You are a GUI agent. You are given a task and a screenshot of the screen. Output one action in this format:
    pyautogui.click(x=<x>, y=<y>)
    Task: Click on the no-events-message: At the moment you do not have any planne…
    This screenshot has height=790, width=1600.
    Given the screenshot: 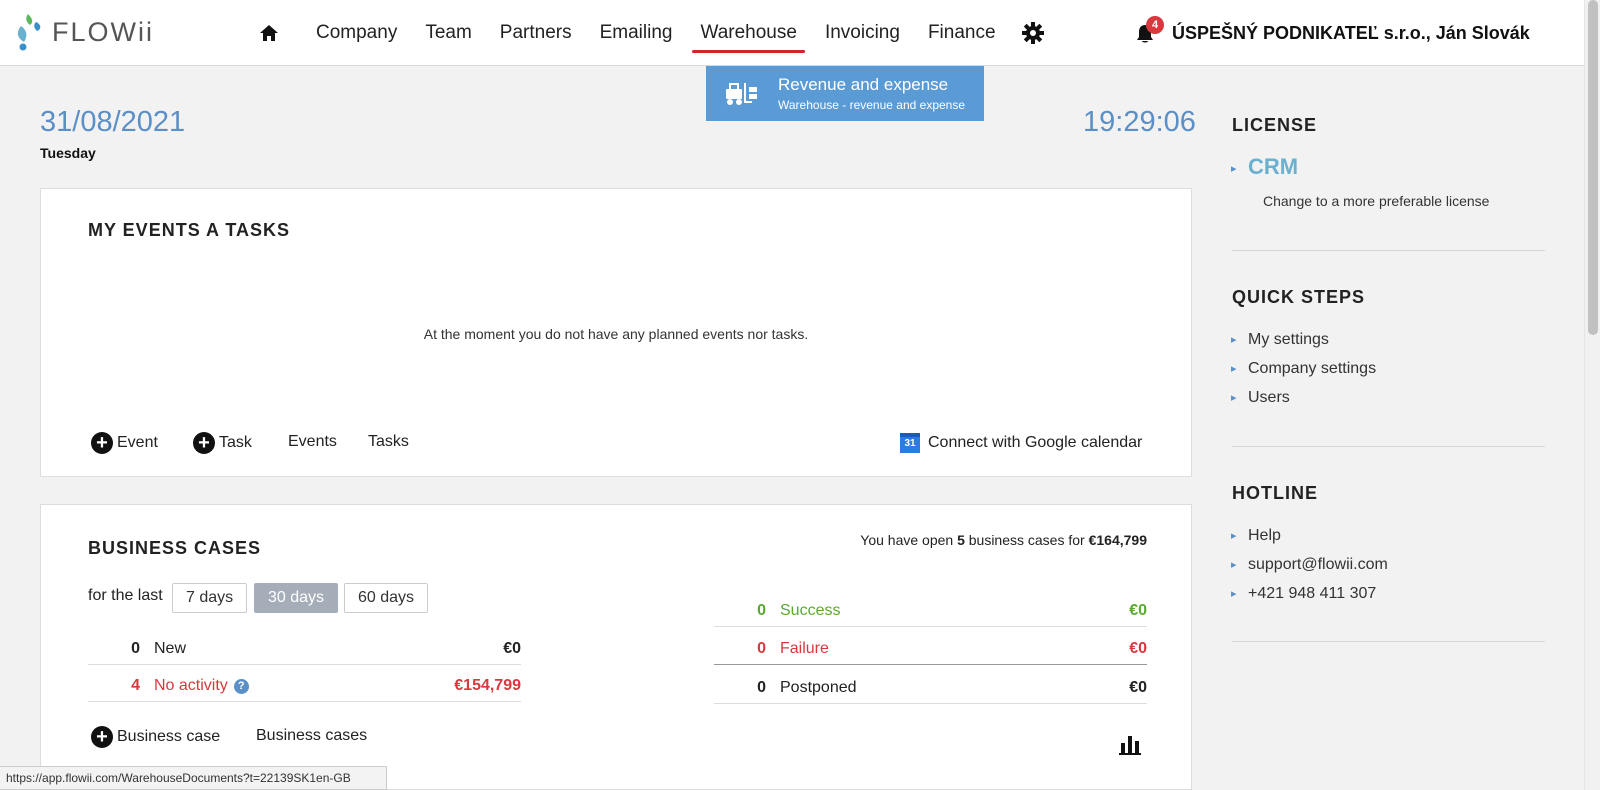 What is the action you would take?
    pyautogui.click(x=616, y=334)
    